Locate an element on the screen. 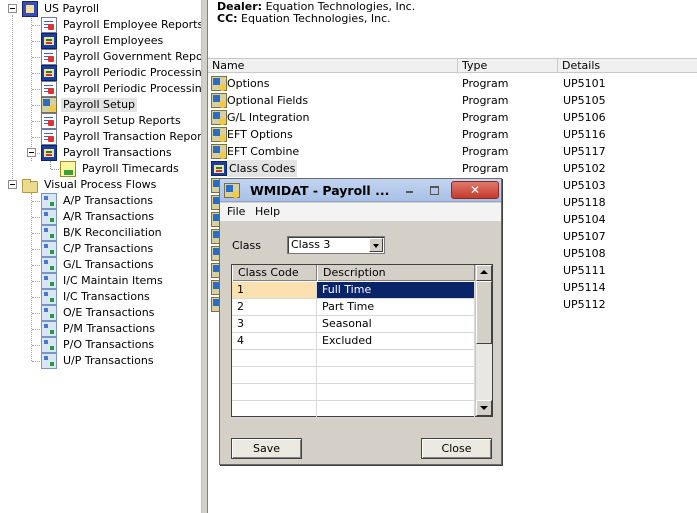 This screenshot has width=697, height=513. grid-row: 3 Seasonal is located at coordinates (353, 324).